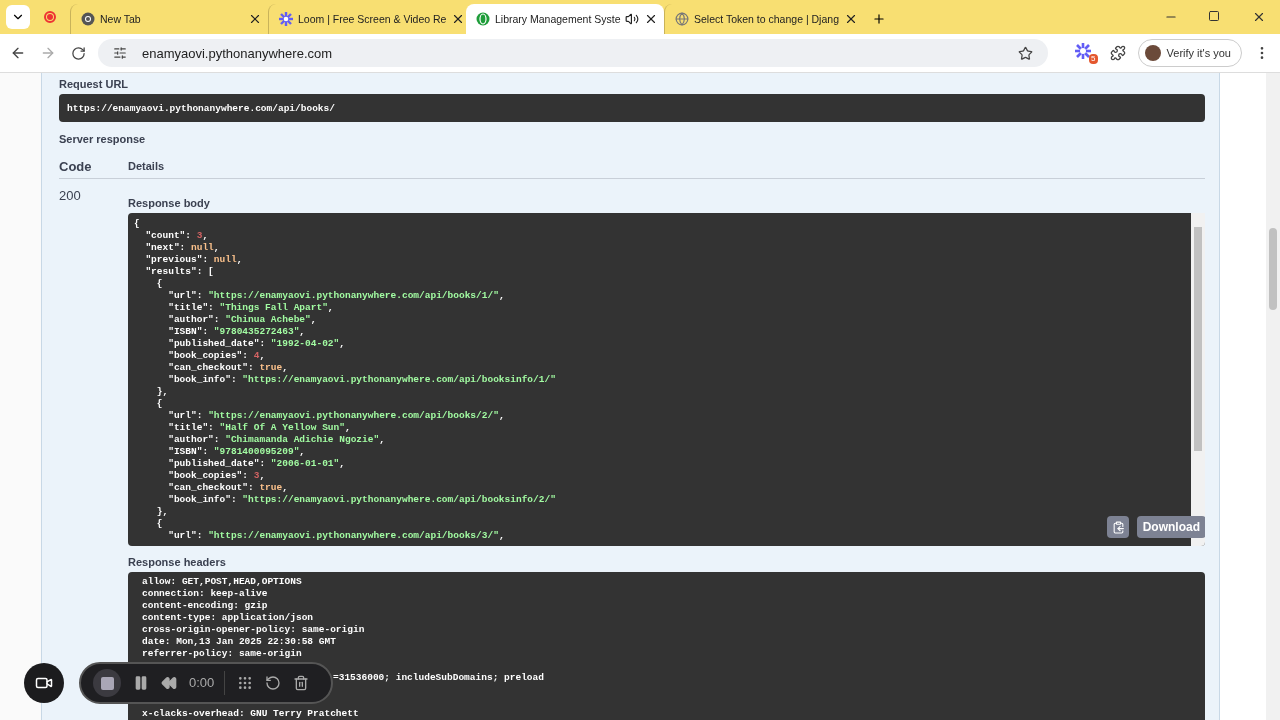 The height and width of the screenshot is (720, 1280). I want to click on copy-button, so click(1118, 527).